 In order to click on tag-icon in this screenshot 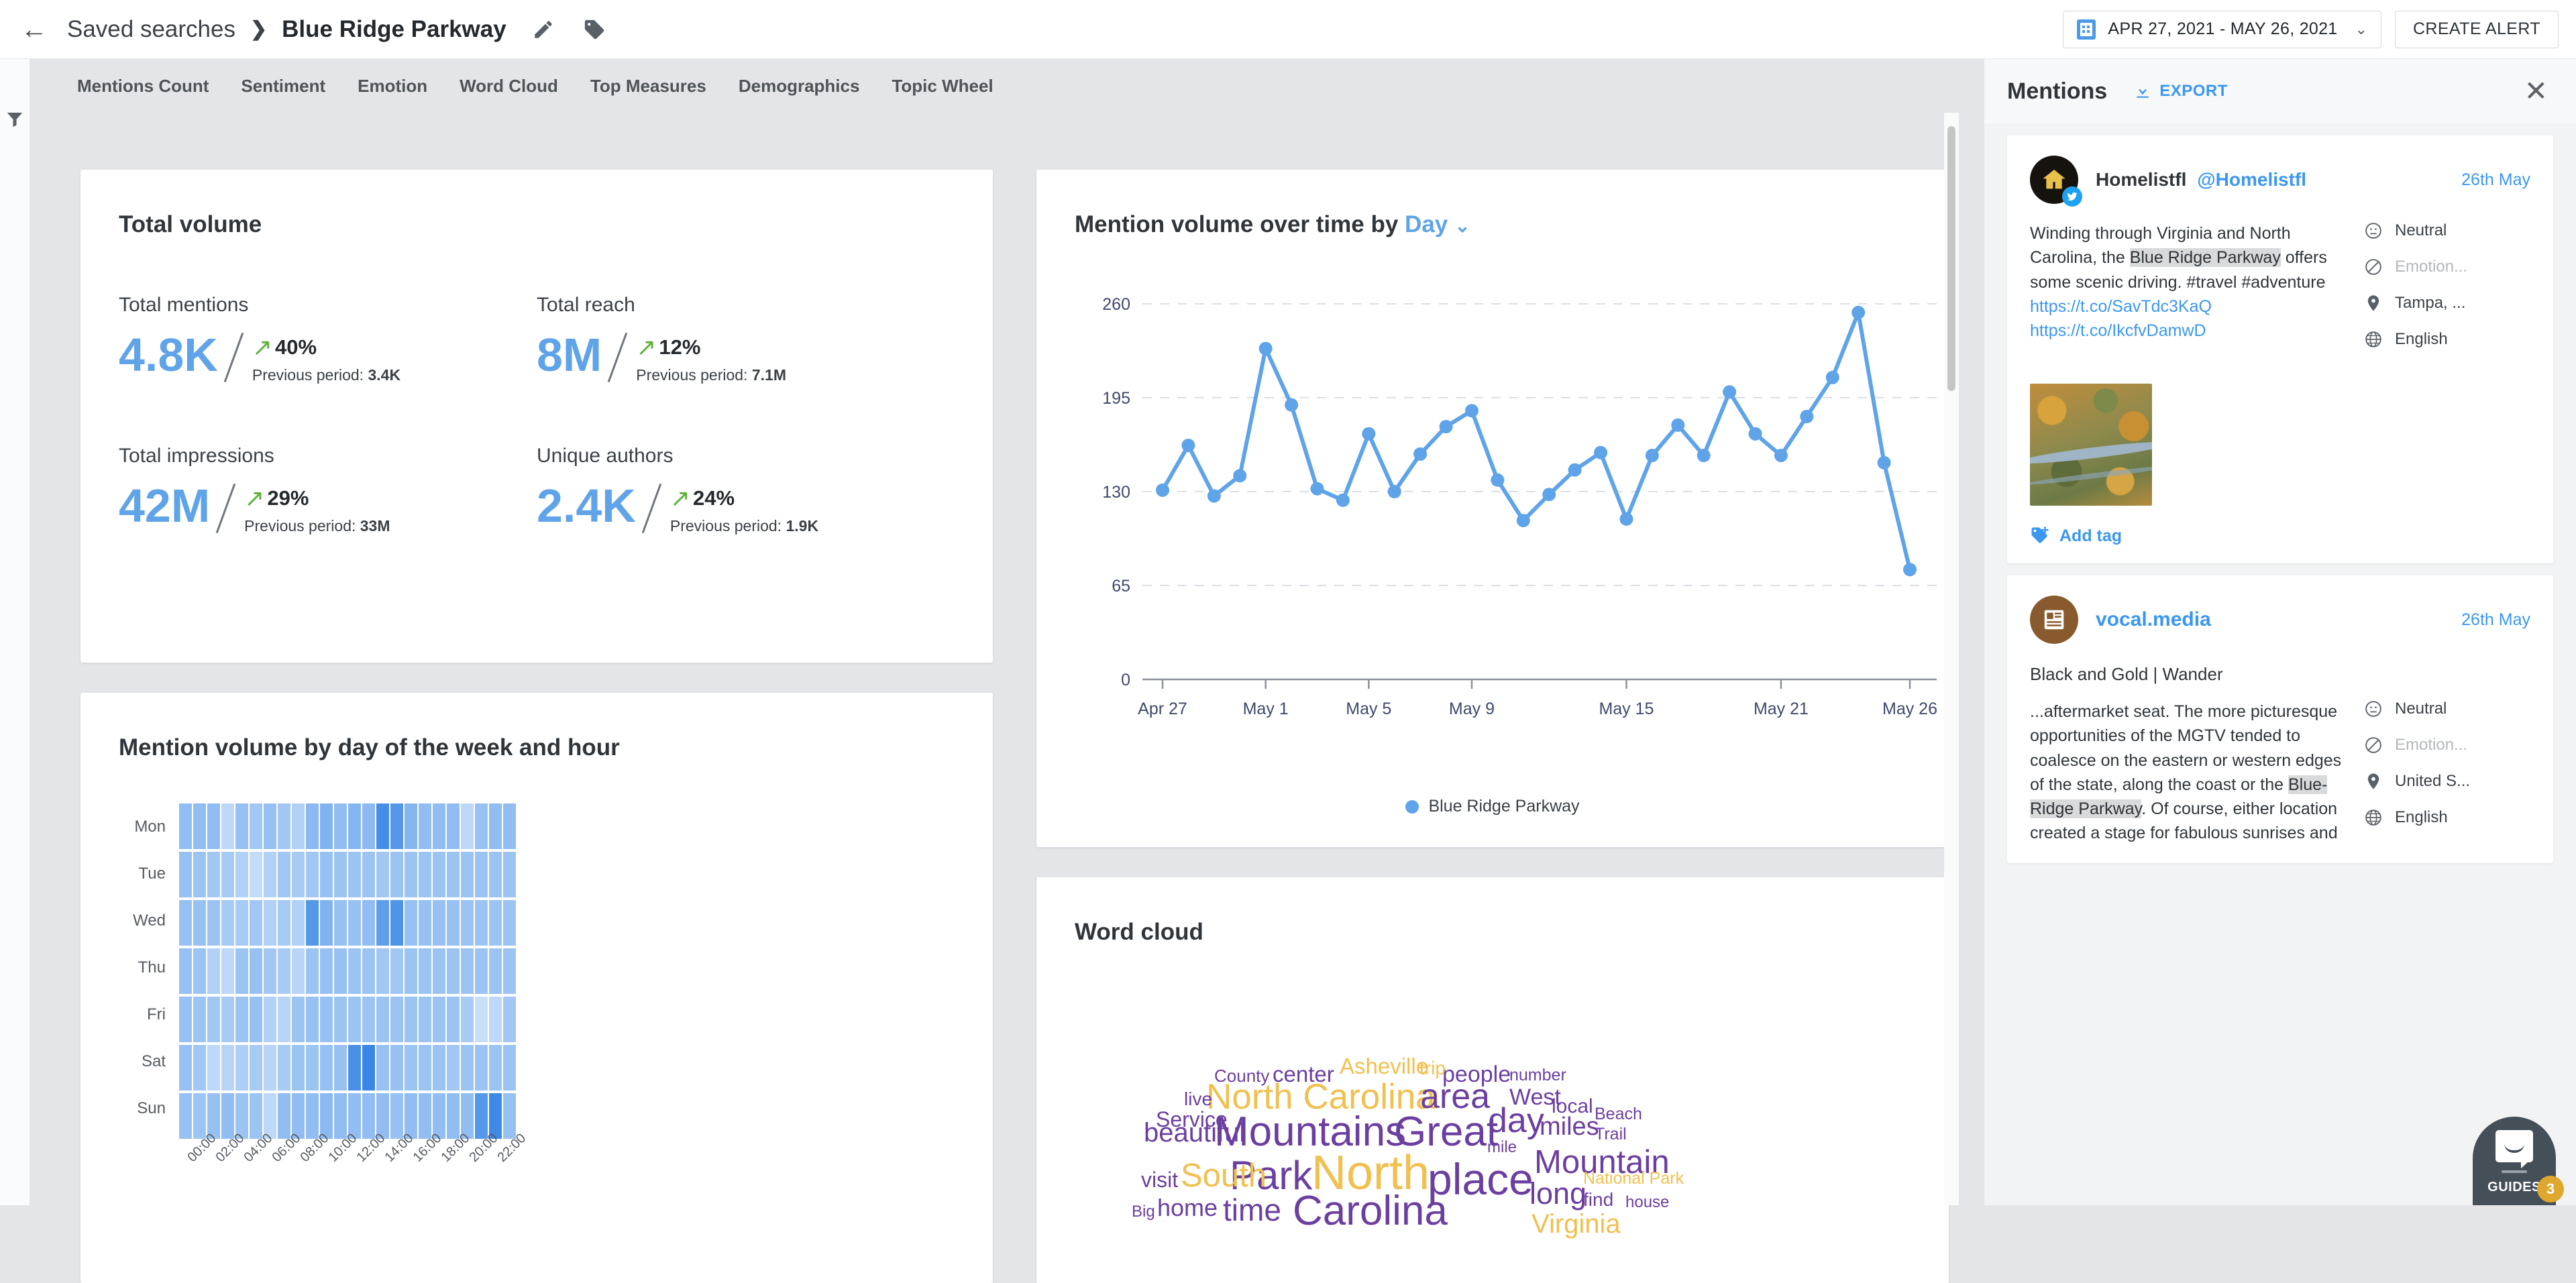, I will do `click(594, 30)`.